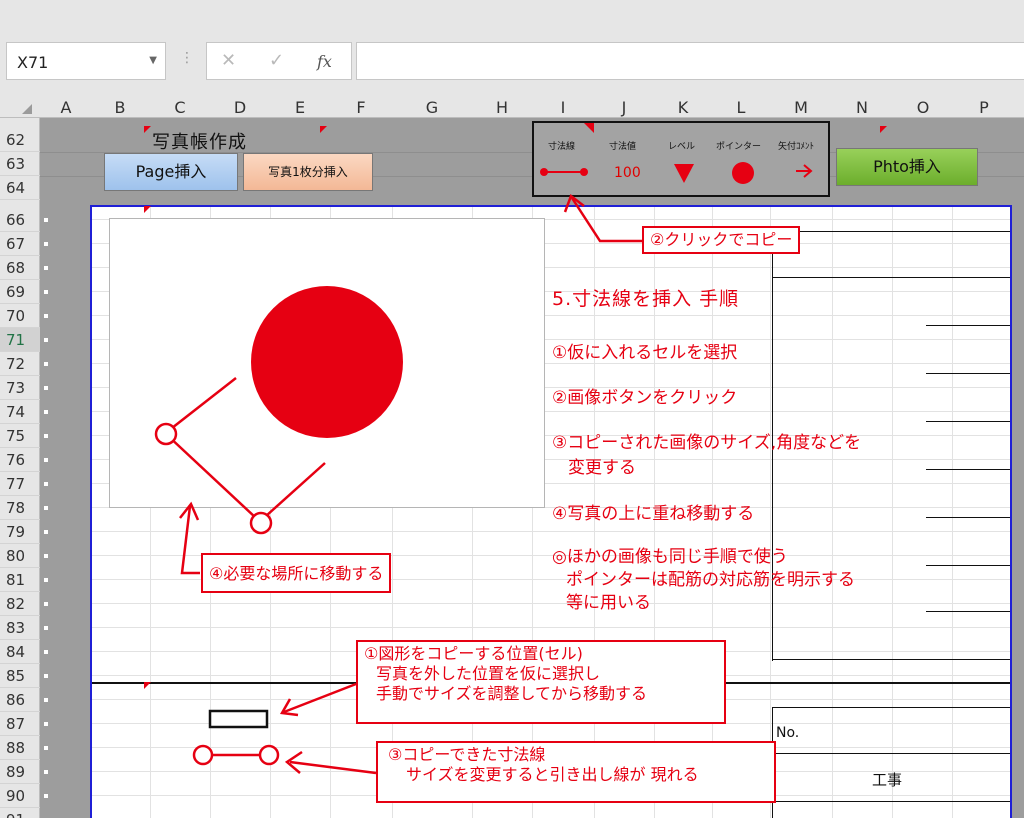  Describe the element at coordinates (552, 774) in the screenshot. I see `callout-line: サイズを変更すると引き出し線が 現れる` at that location.